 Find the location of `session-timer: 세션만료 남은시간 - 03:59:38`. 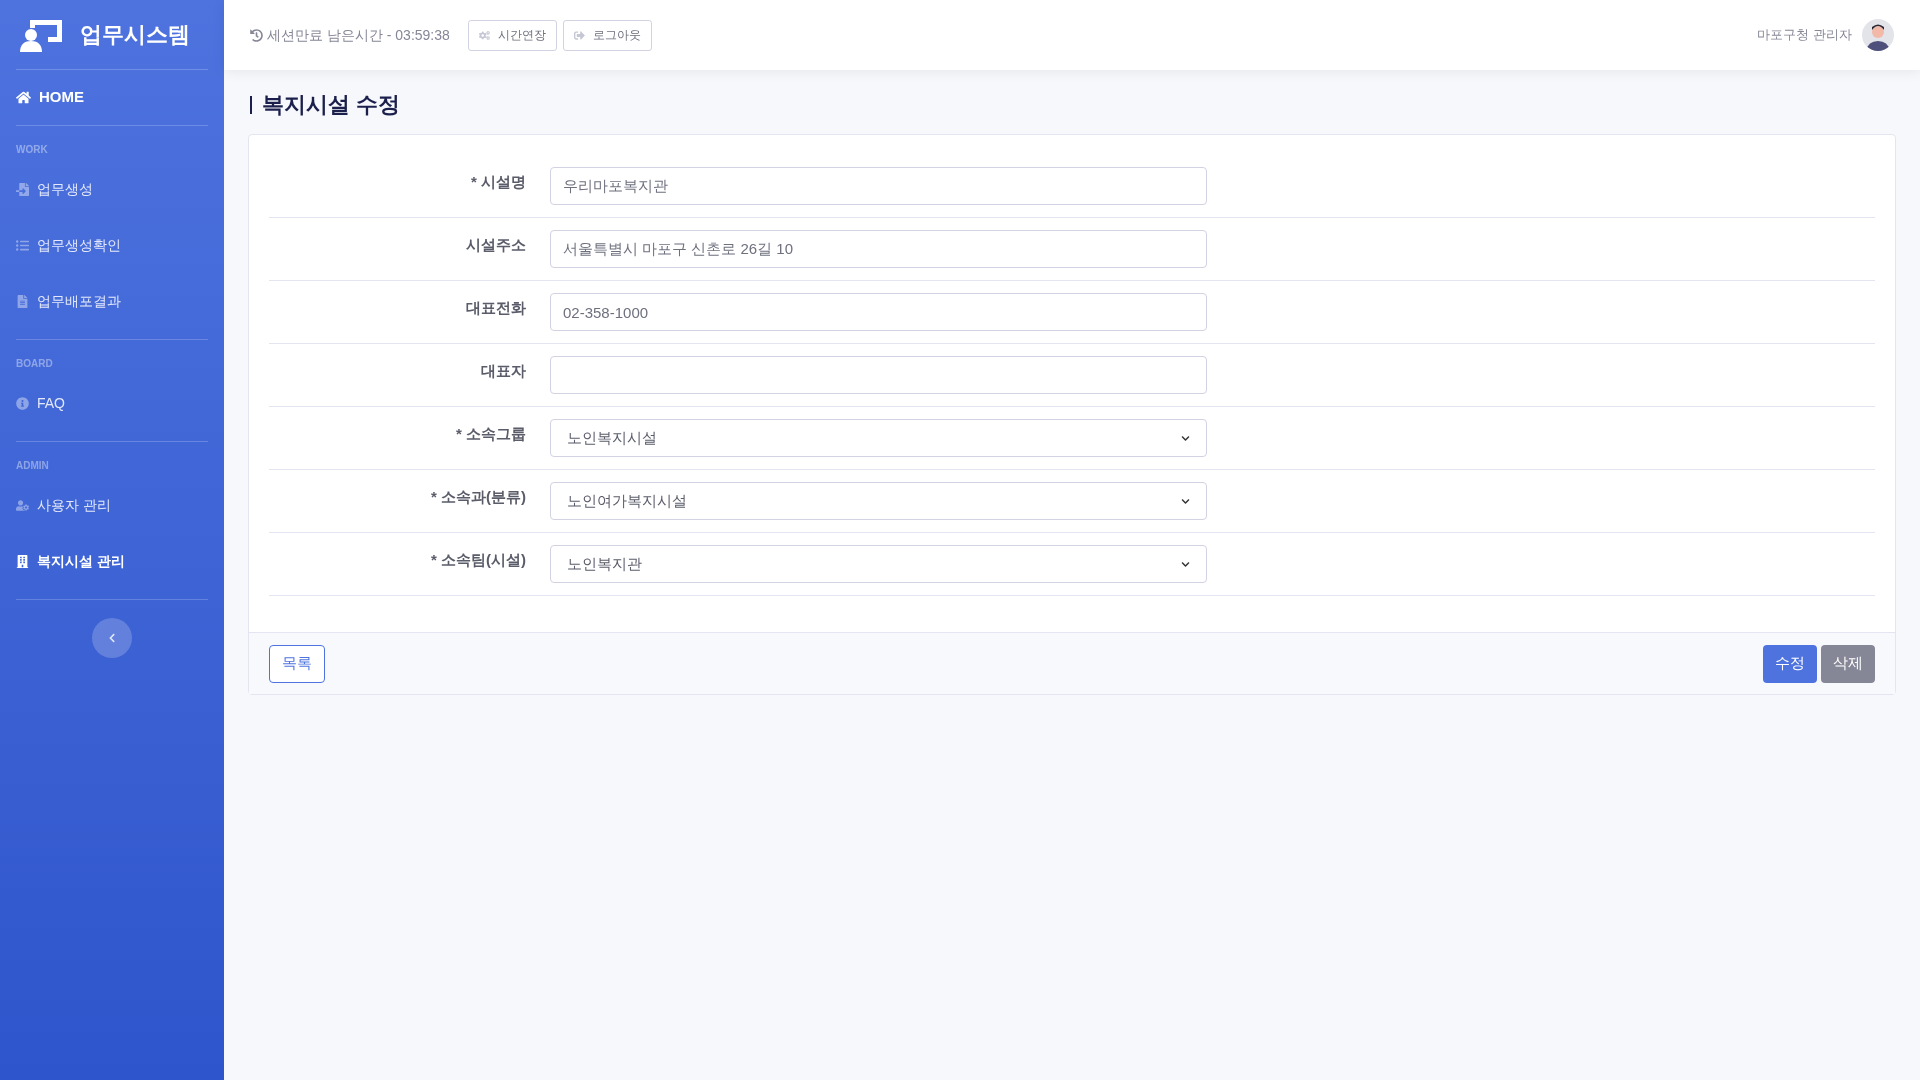

session-timer: 세션만료 남은시간 - 03:59:38 is located at coordinates (358, 35).